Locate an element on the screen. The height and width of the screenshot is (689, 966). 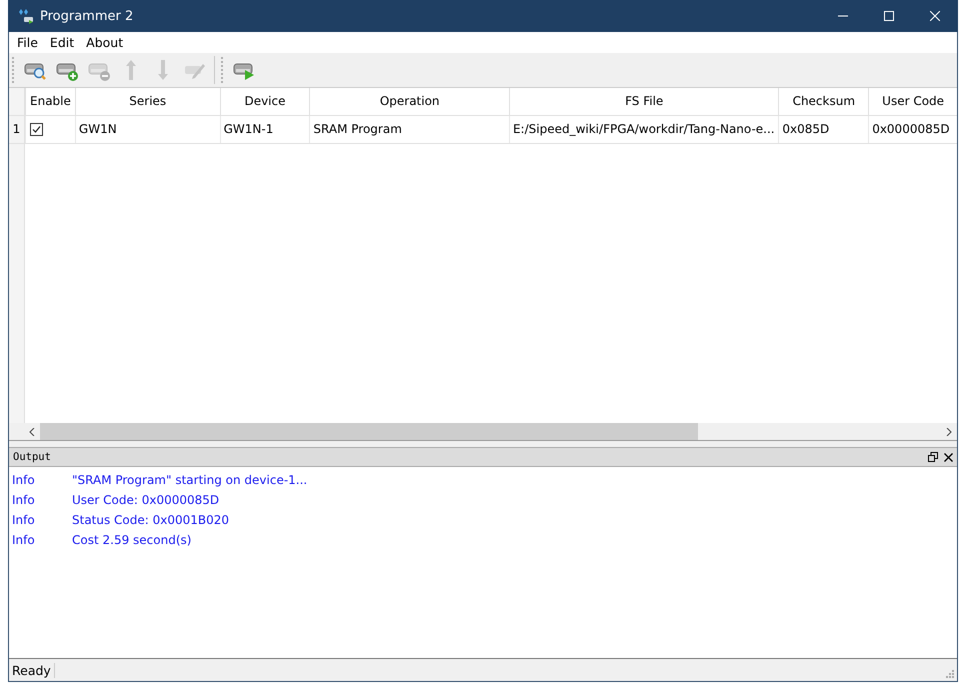
table-cell: GW1N-1 is located at coordinates (265, 129).